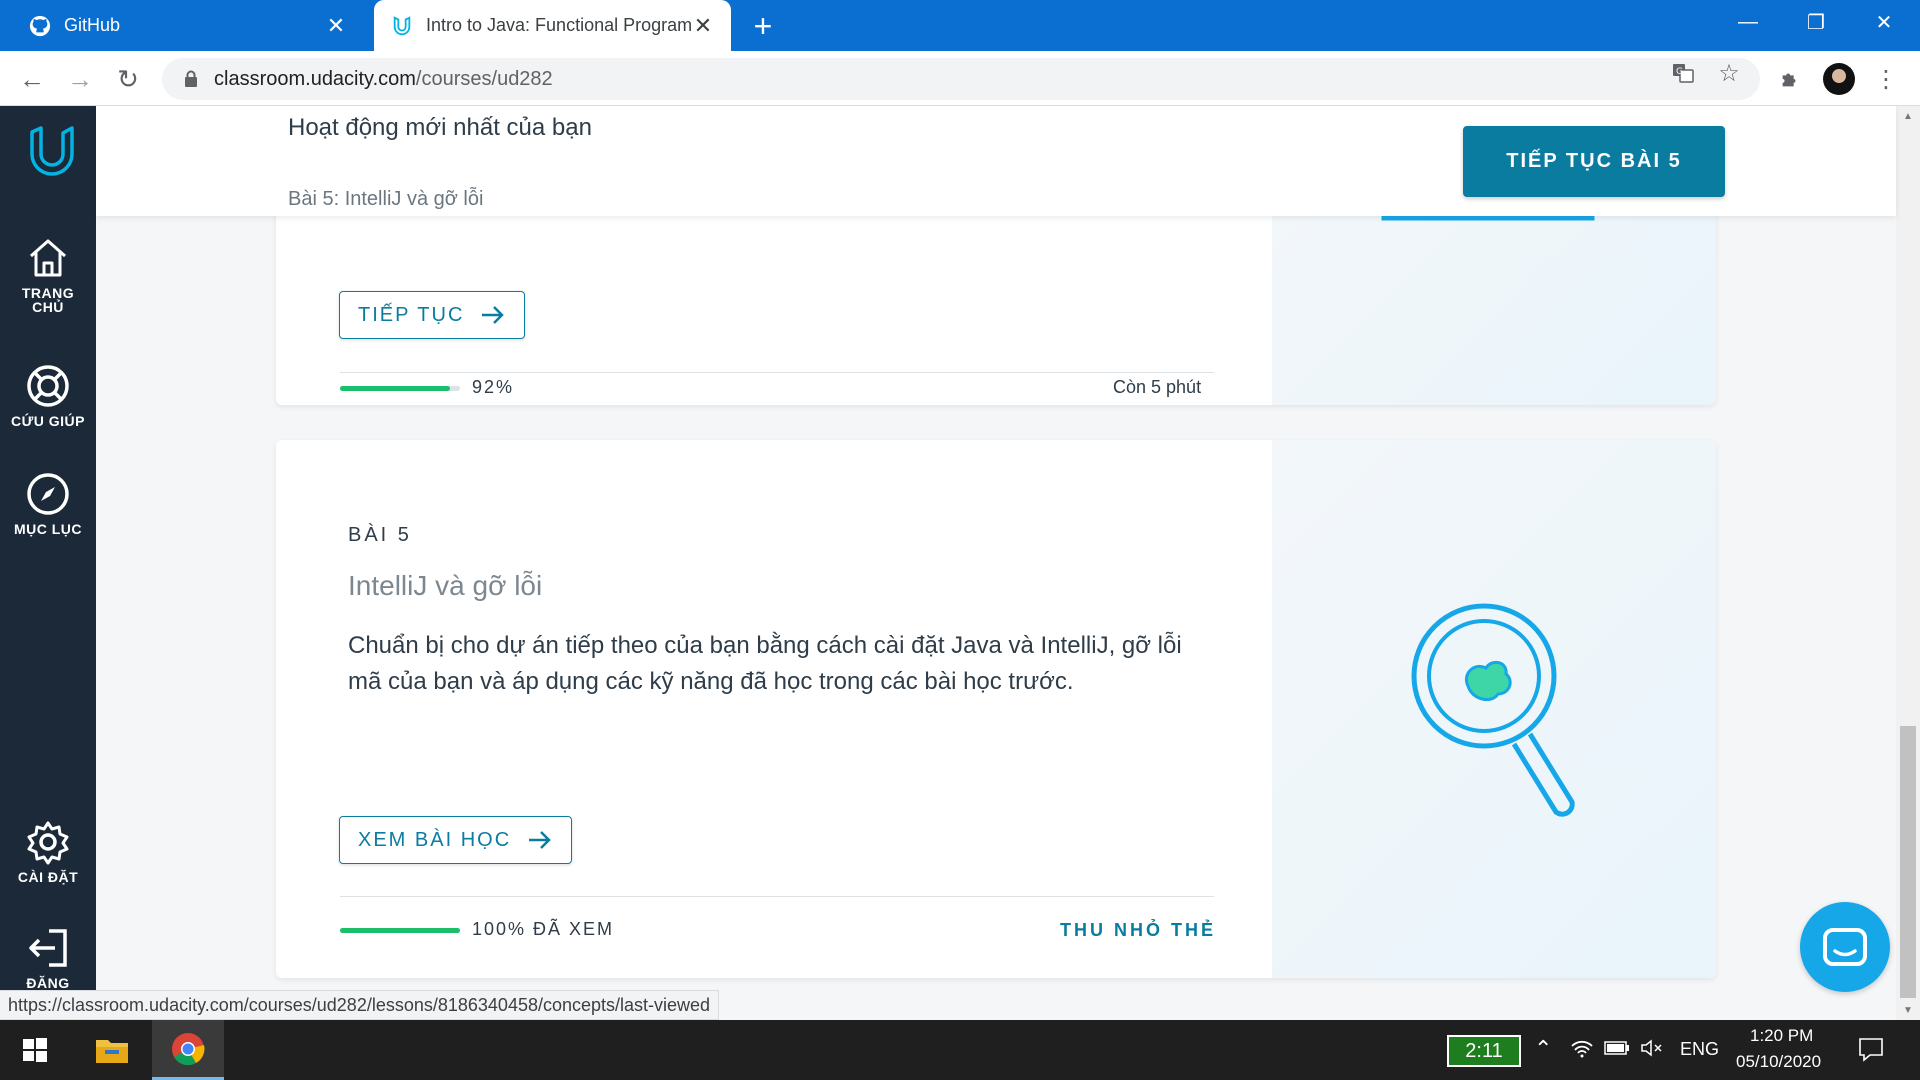 The image size is (1920, 1080). What do you see at coordinates (1908, 862) in the screenshot?
I see `scroll-thumb` at bounding box center [1908, 862].